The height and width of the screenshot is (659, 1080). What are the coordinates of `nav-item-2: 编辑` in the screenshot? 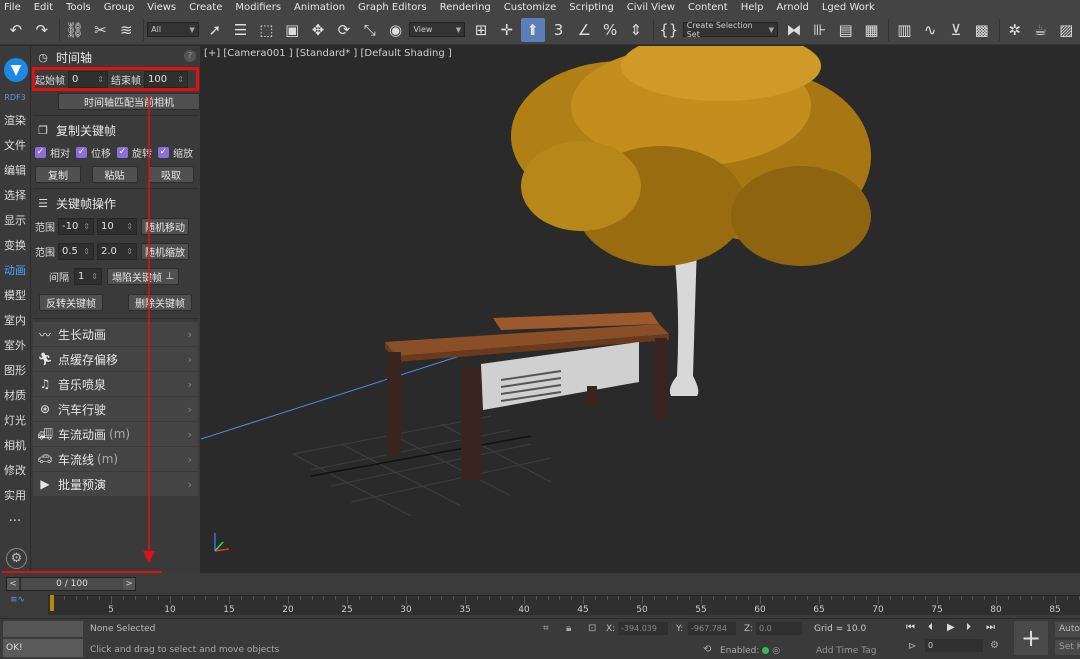 It's located at (15, 170).